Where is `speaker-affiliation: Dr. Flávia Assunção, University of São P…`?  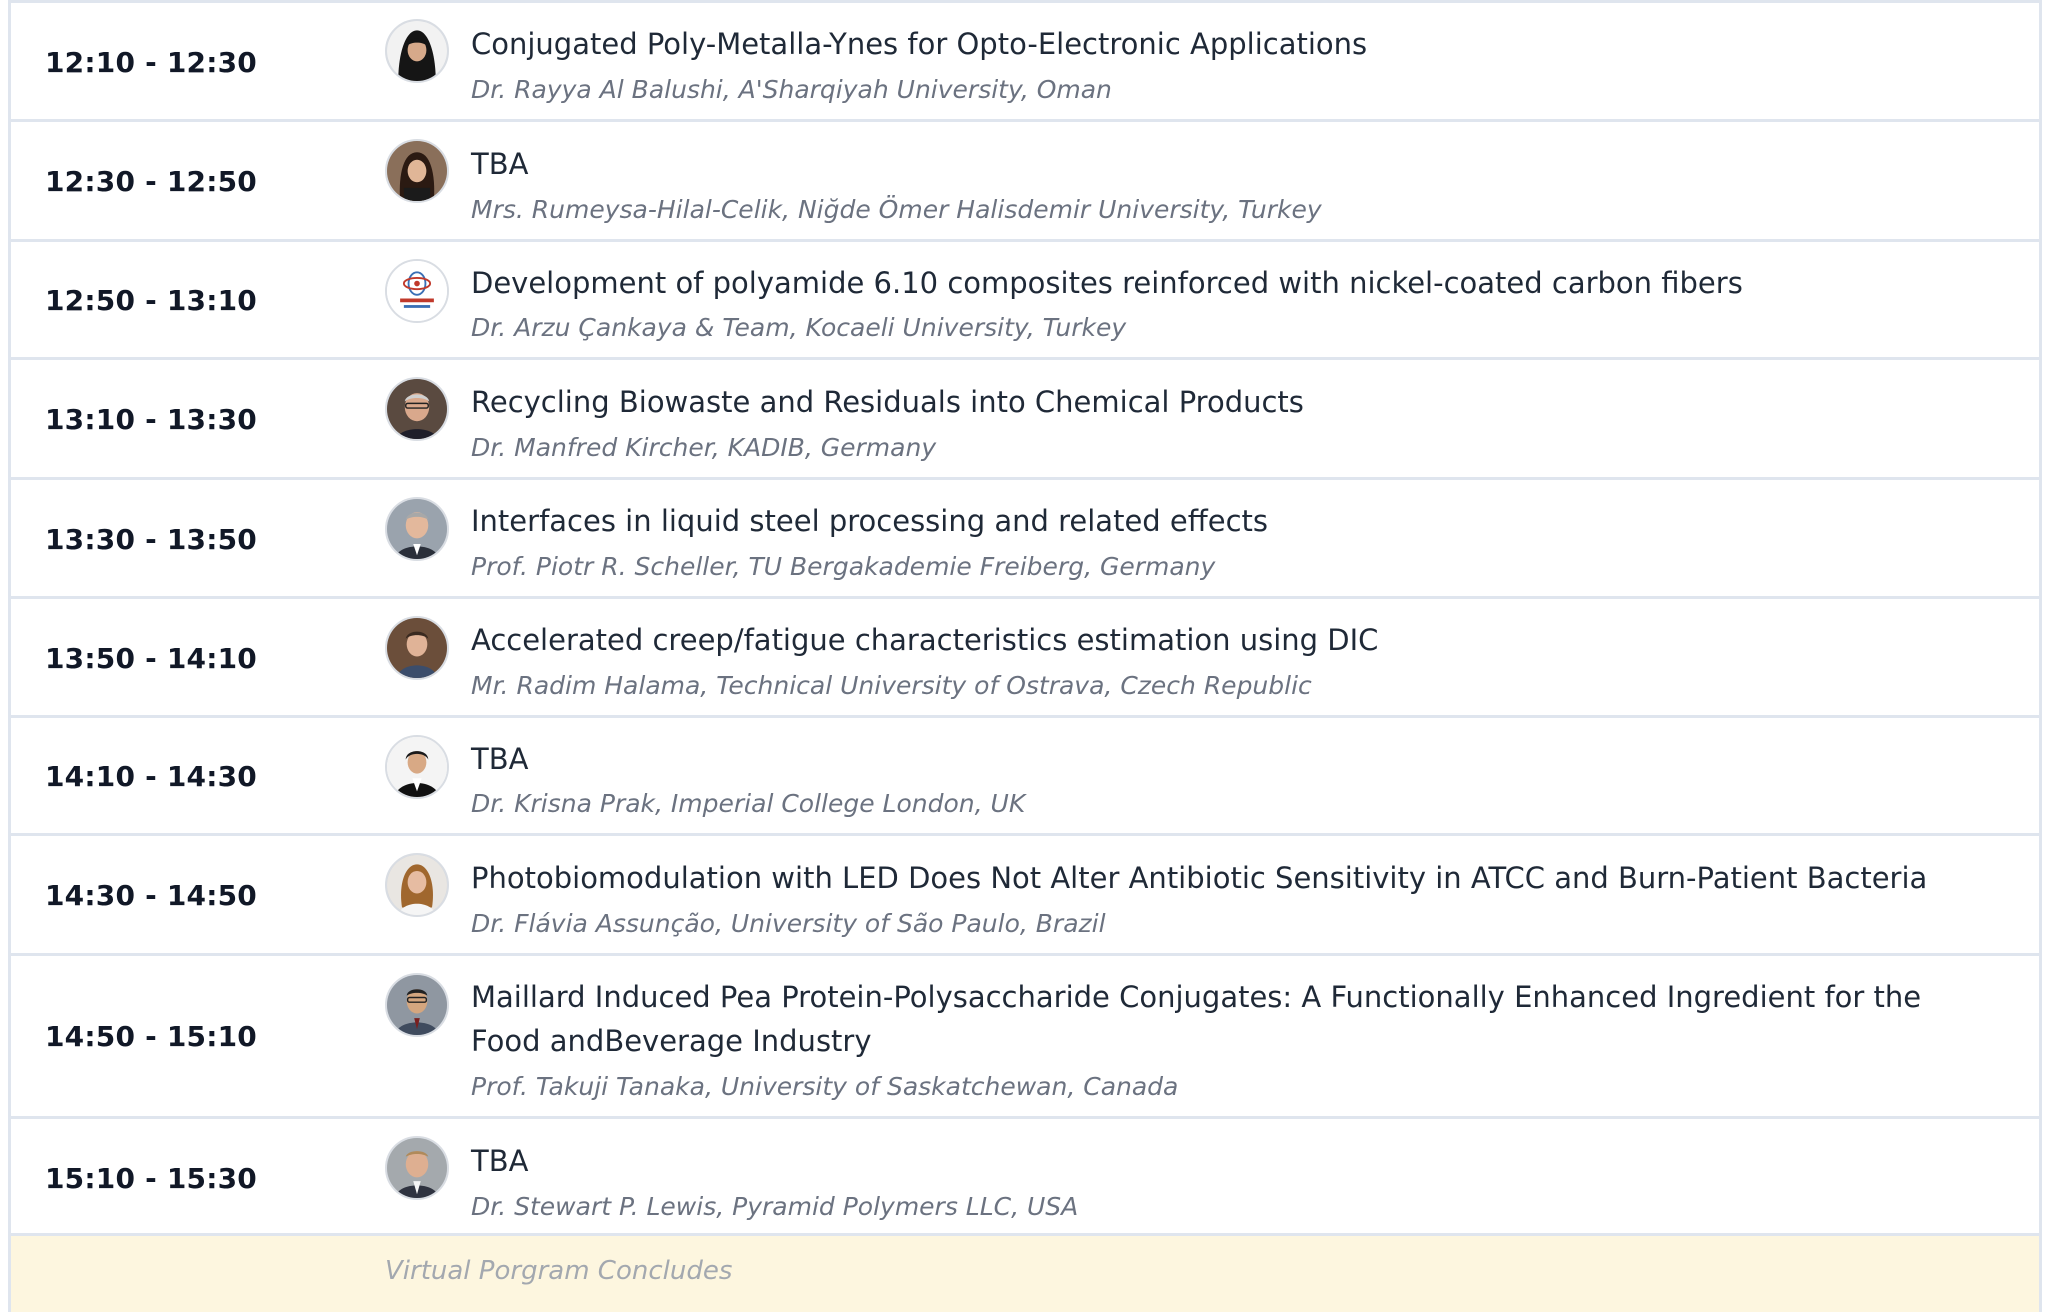
speaker-affiliation: Dr. Flávia Assunção, University of São P… is located at coordinates (788, 923).